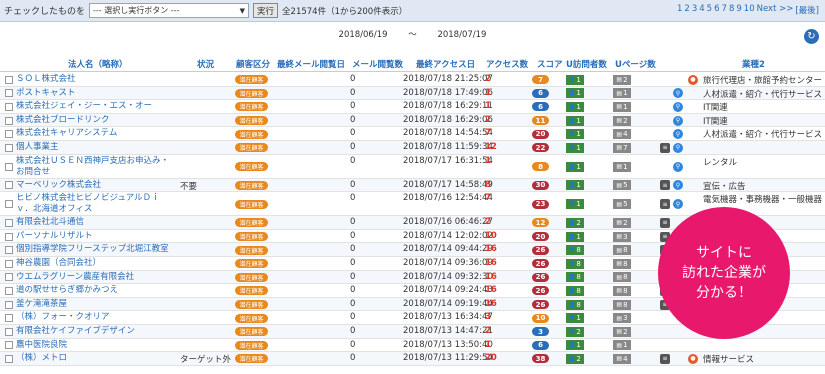  Describe the element at coordinates (586, 64) in the screenshot. I see `col-u-visitors: U訪問者数` at that location.